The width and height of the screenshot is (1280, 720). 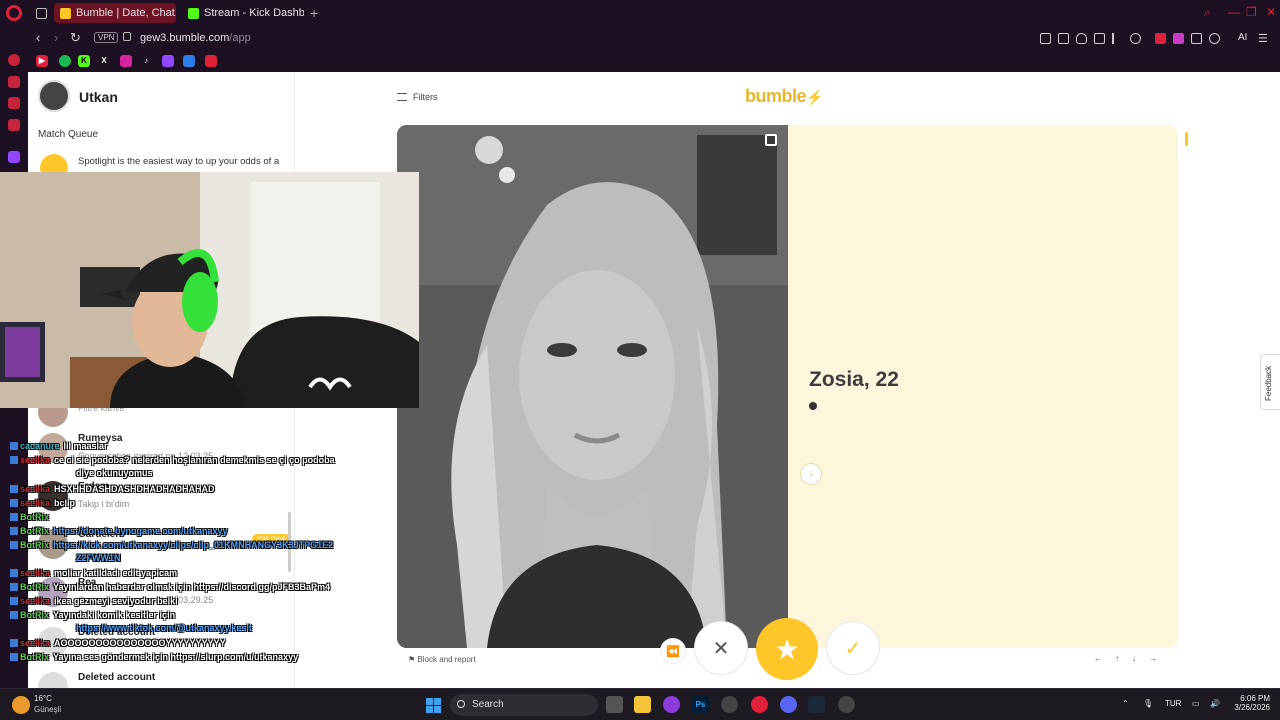 I want to click on youtube-icon: ▶, so click(x=42, y=61).